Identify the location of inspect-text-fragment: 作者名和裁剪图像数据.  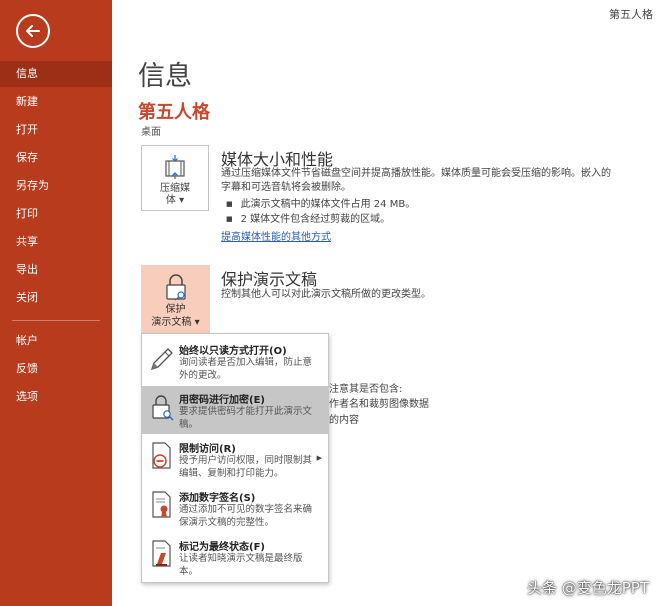
(379, 404).